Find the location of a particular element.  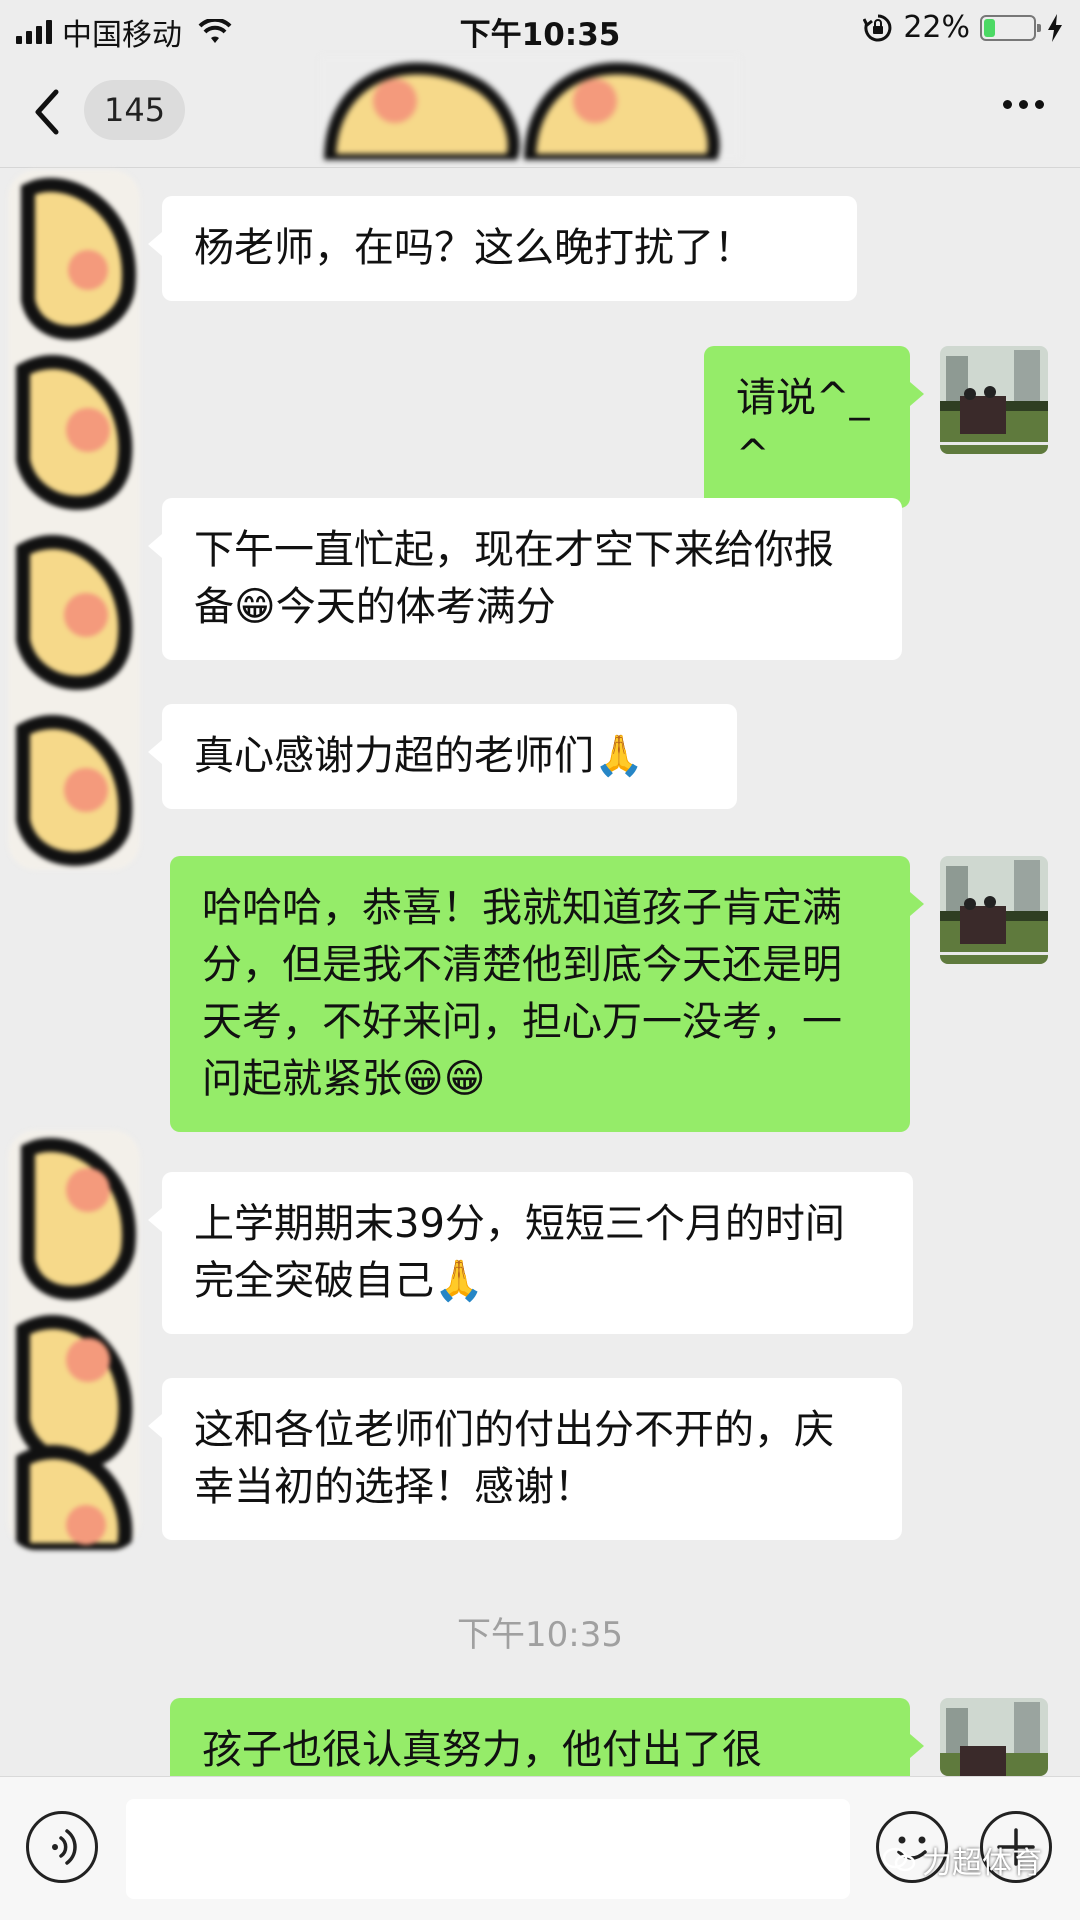

battery-icon is located at coordinates (1010, 27).